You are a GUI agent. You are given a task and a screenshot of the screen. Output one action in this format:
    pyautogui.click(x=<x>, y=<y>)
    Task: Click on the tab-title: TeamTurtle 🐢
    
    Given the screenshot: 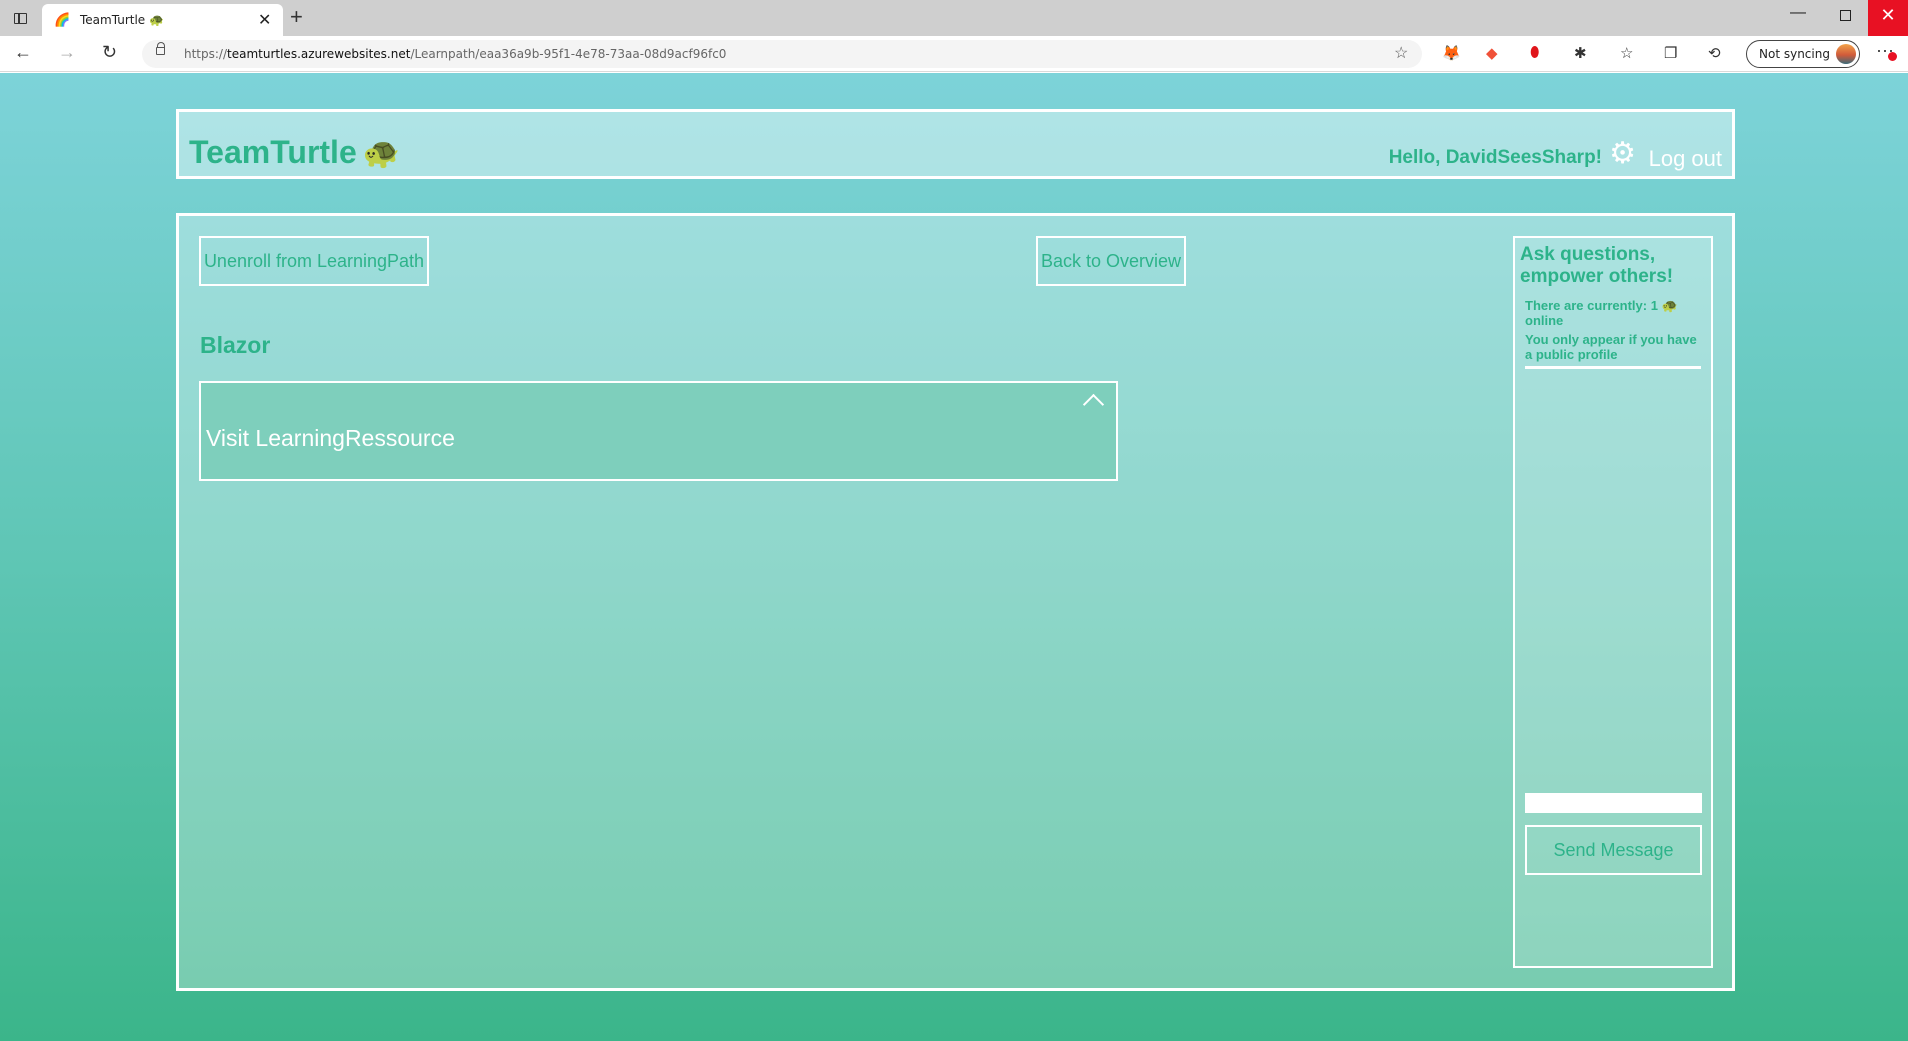 What is the action you would take?
    pyautogui.click(x=122, y=20)
    